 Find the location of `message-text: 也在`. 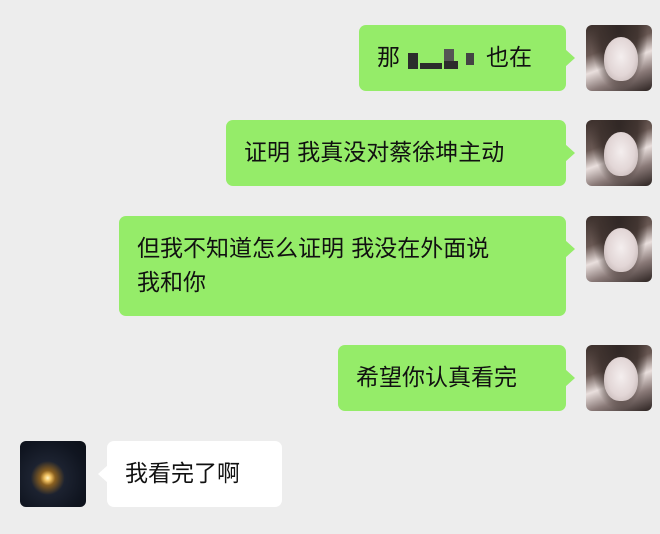

message-text: 也在 is located at coordinates (509, 58).